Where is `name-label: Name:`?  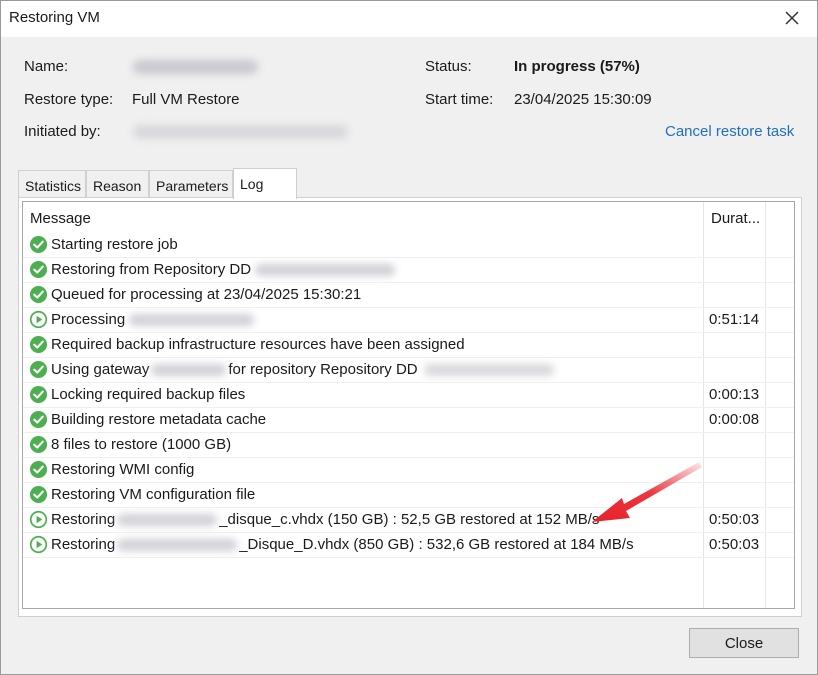
name-label: Name: is located at coordinates (46, 66).